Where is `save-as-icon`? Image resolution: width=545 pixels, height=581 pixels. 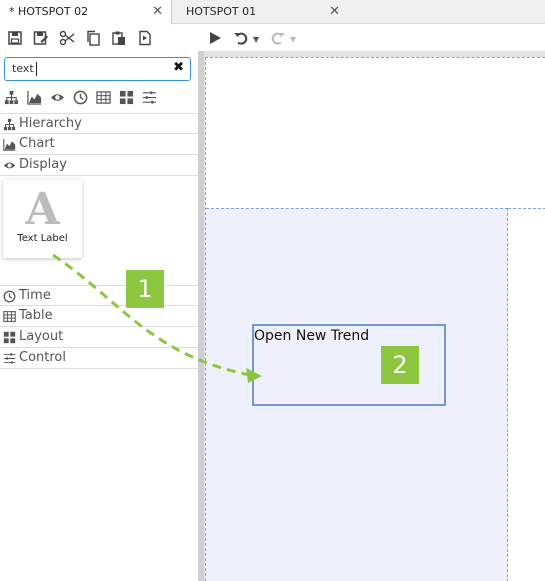 save-as-icon is located at coordinates (41, 38).